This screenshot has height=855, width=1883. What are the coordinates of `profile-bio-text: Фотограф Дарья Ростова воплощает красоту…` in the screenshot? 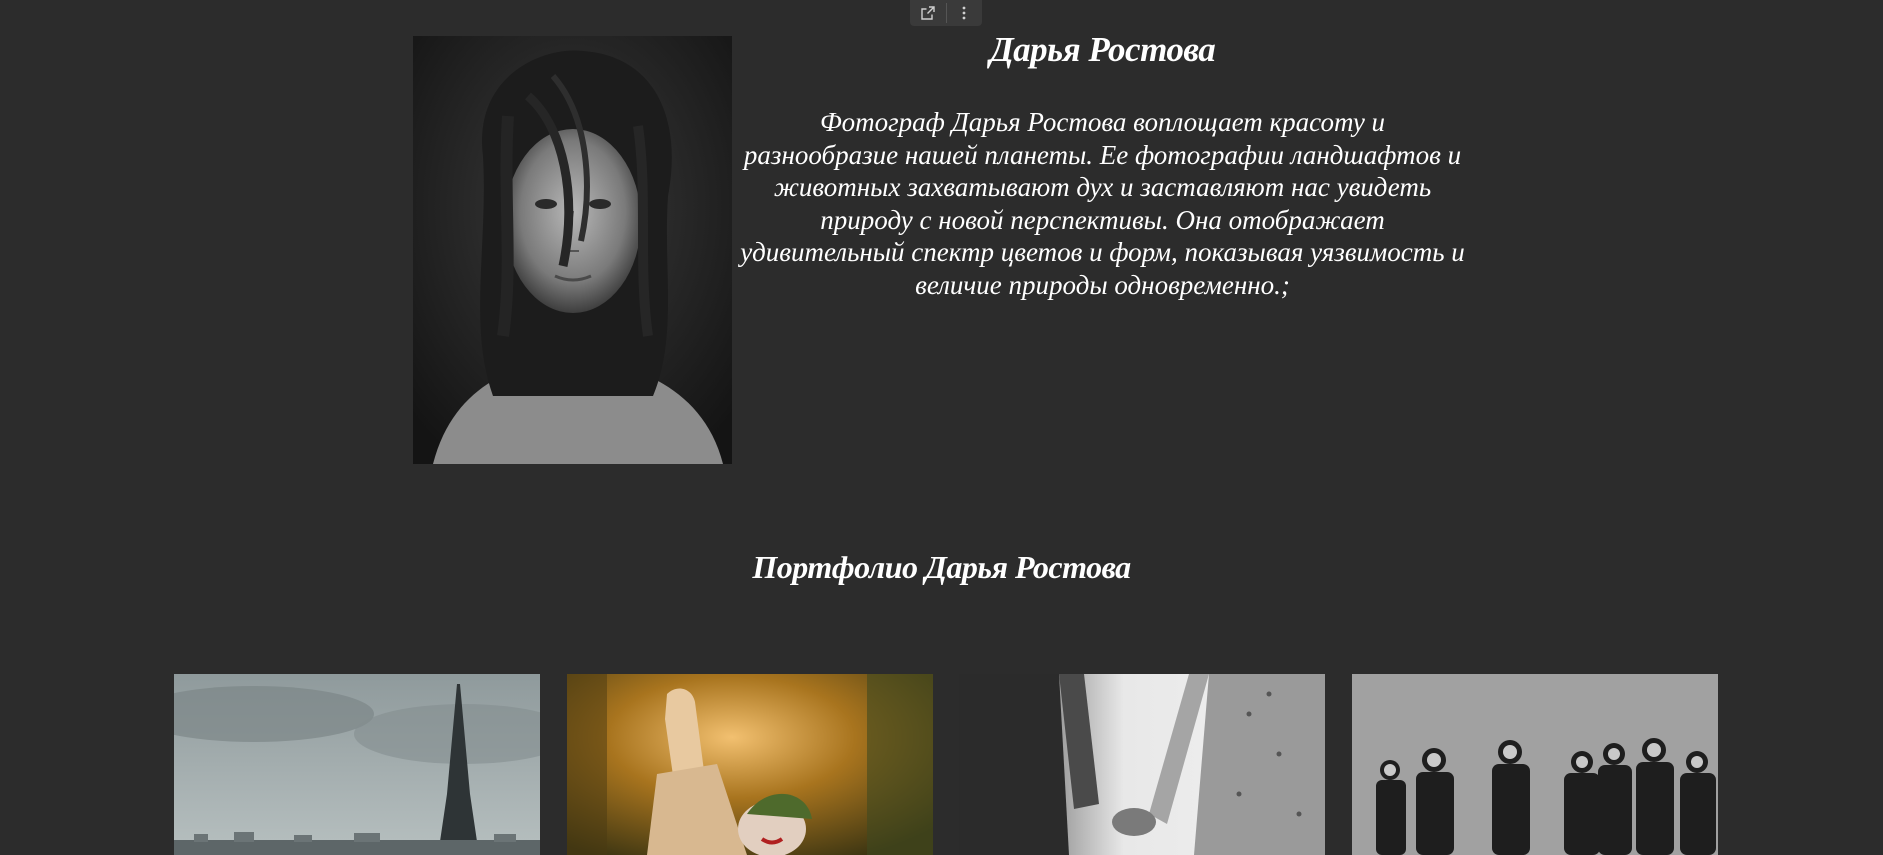 It's located at (1102, 203).